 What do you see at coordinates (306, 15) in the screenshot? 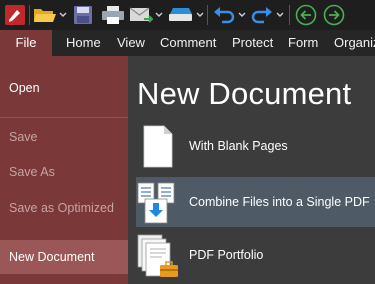
I see `back-icon` at bounding box center [306, 15].